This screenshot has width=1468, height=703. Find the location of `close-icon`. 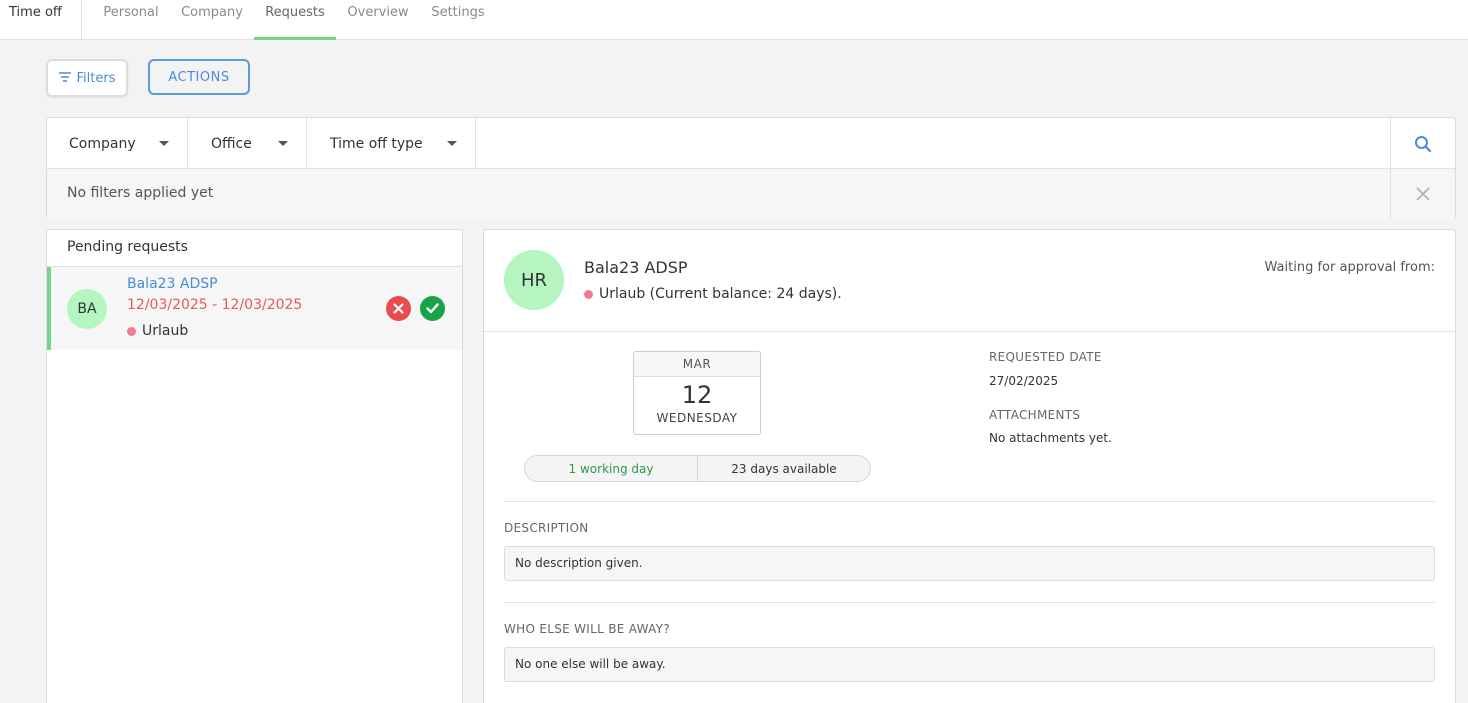

close-icon is located at coordinates (1423, 194).